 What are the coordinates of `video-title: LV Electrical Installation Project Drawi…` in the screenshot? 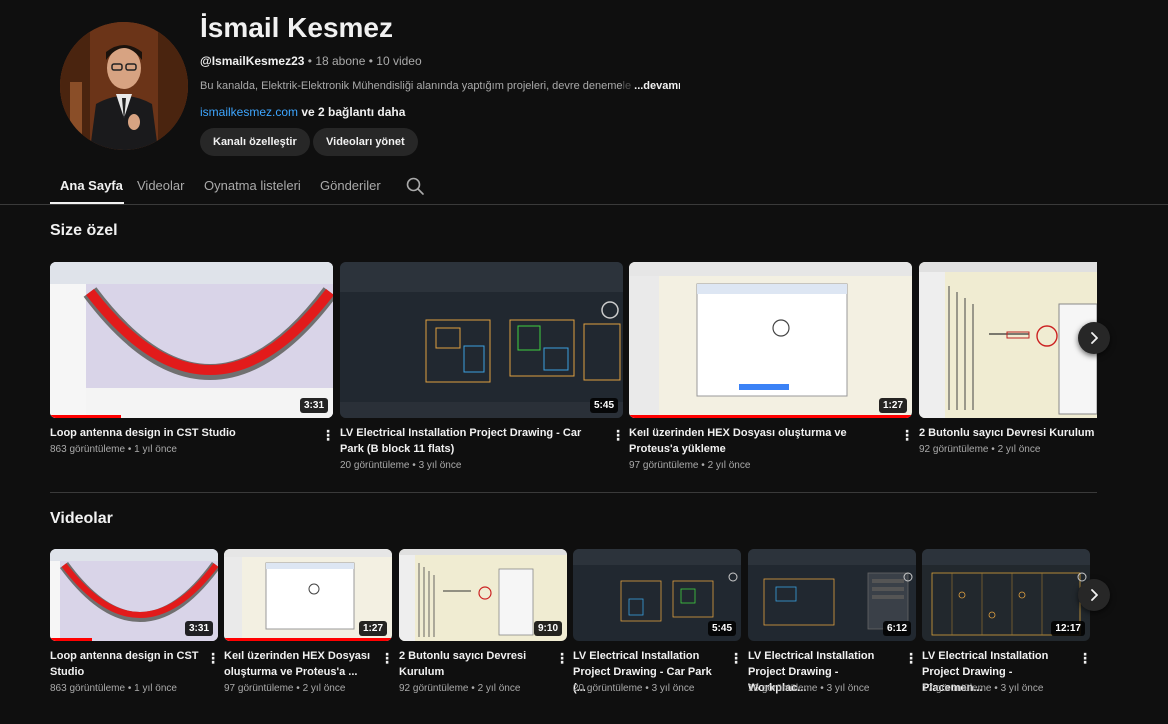 It's located at (472, 441).